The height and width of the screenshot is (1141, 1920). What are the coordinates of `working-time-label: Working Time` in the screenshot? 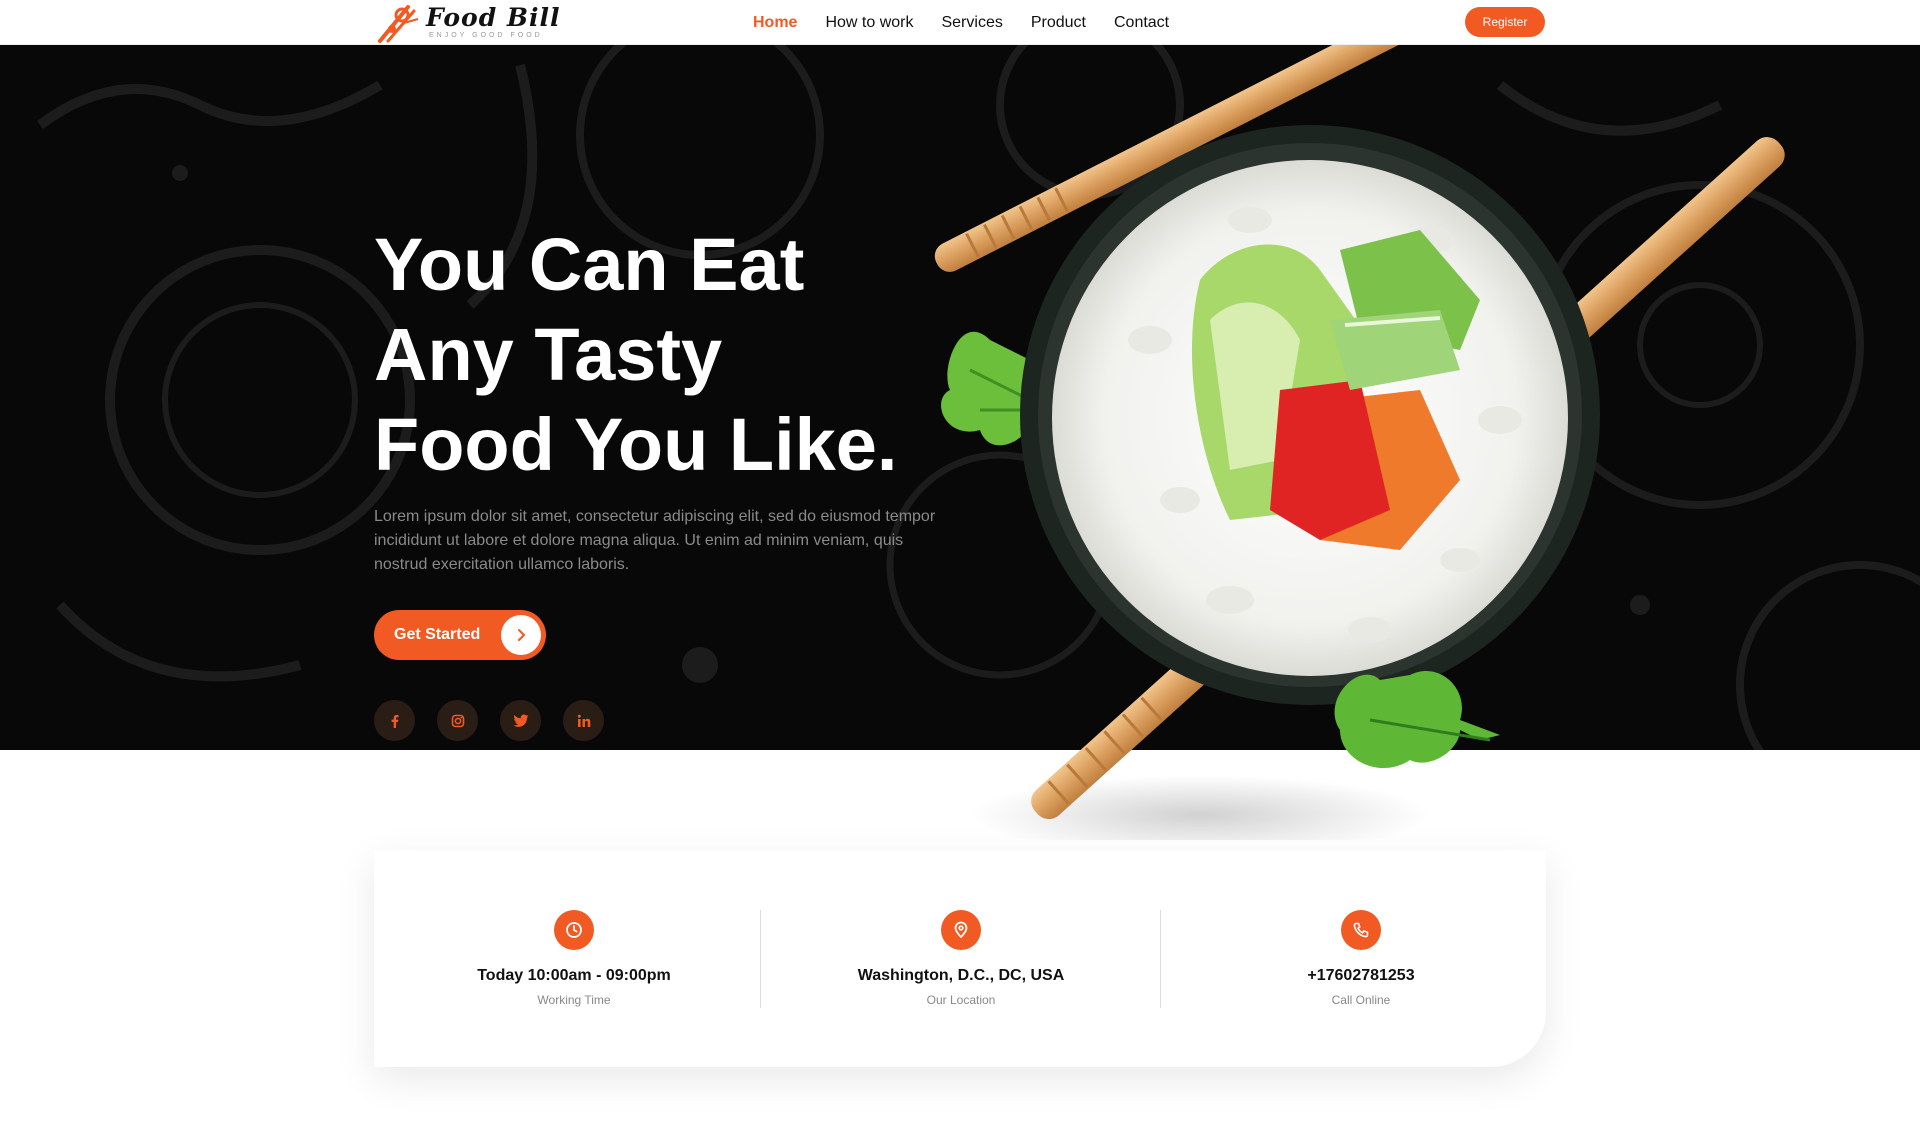 It's located at (574, 1000).